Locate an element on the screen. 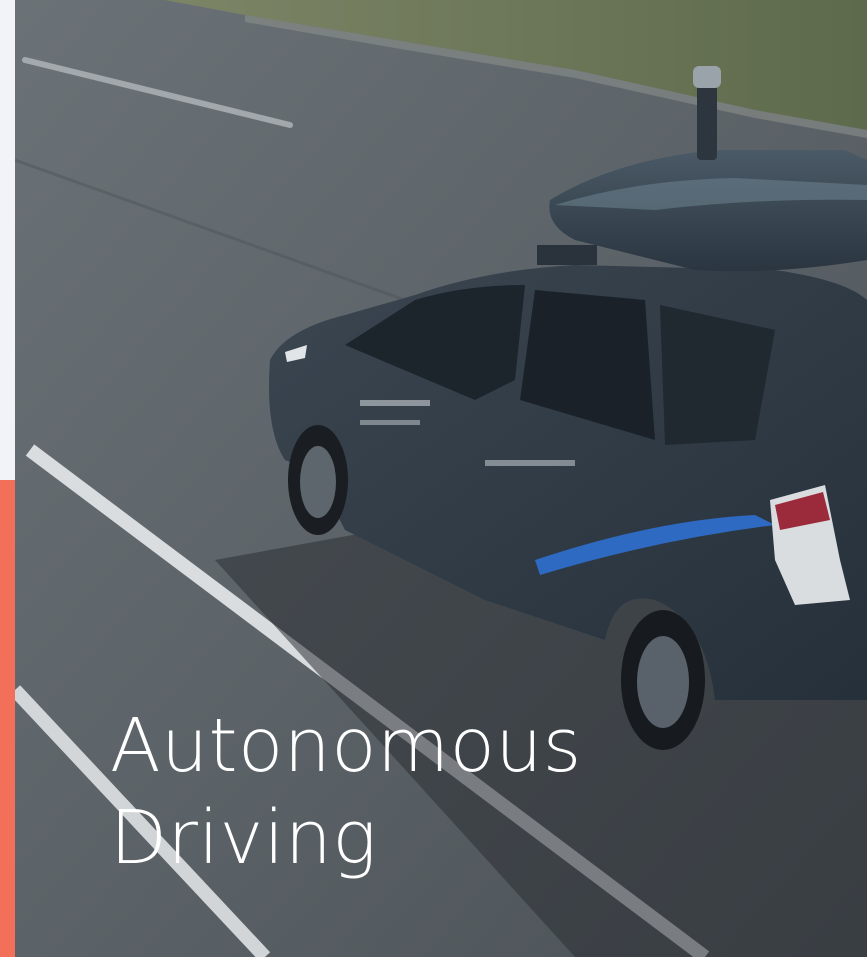  hero-title-line-1: Autonomous is located at coordinates (346, 746).